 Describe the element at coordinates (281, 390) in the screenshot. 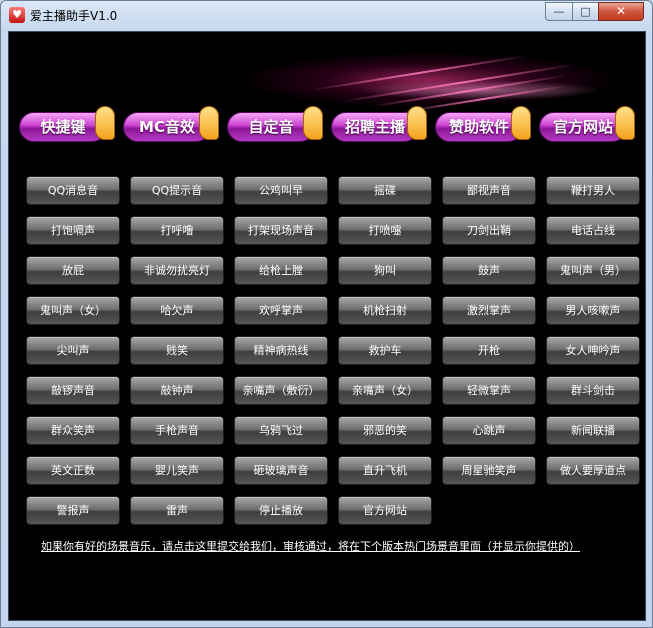

I see `sound-button: 亲嘴声（敷衍）` at that location.